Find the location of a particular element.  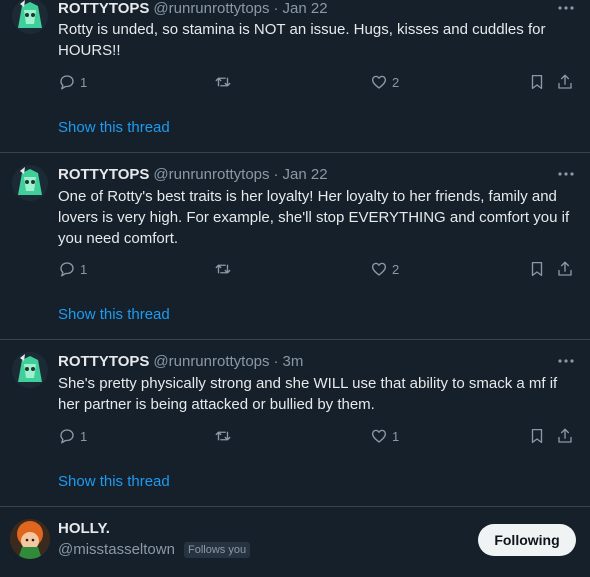

follows-you-badge: Follows you is located at coordinates (217, 550).